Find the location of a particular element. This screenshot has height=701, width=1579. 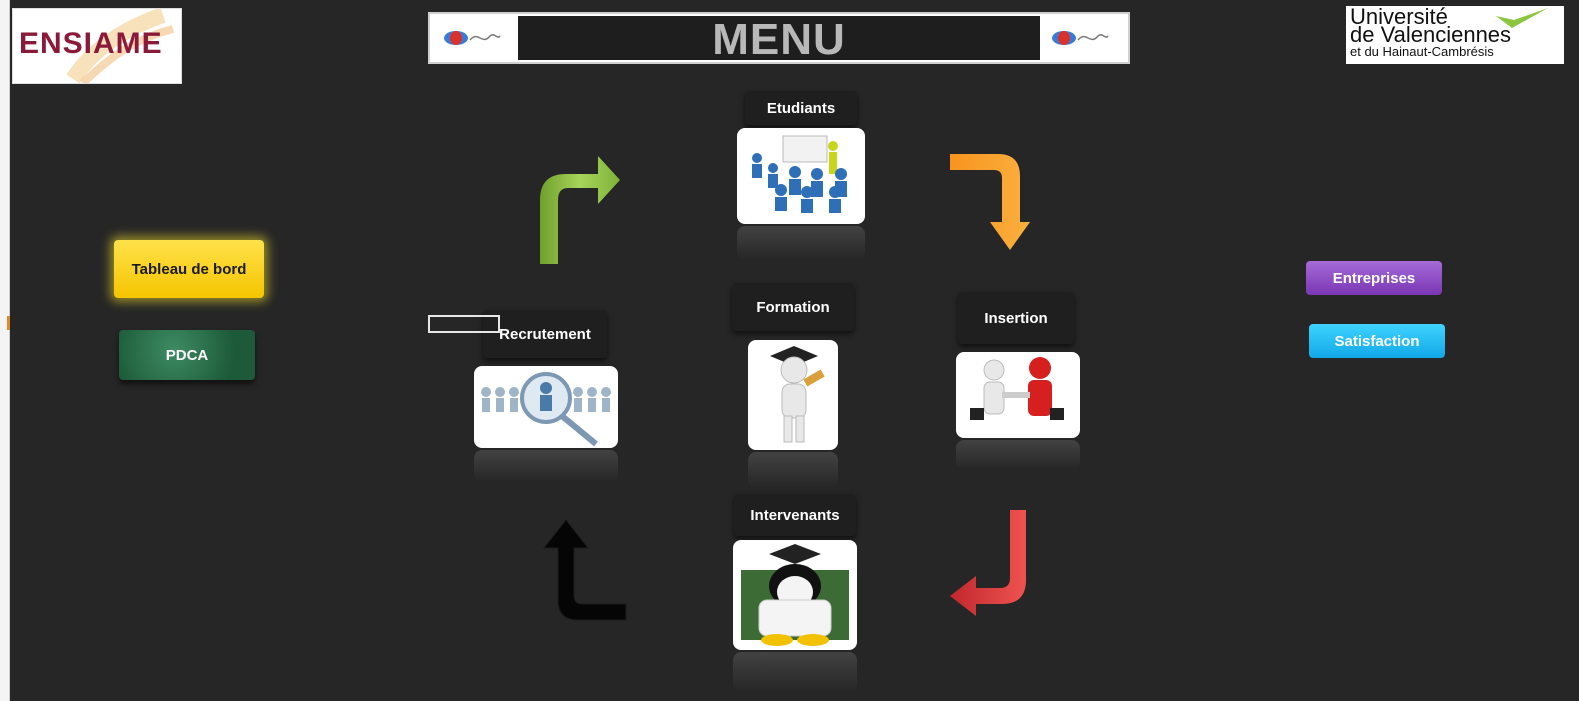

handshake-icon is located at coordinates (1017, 388).